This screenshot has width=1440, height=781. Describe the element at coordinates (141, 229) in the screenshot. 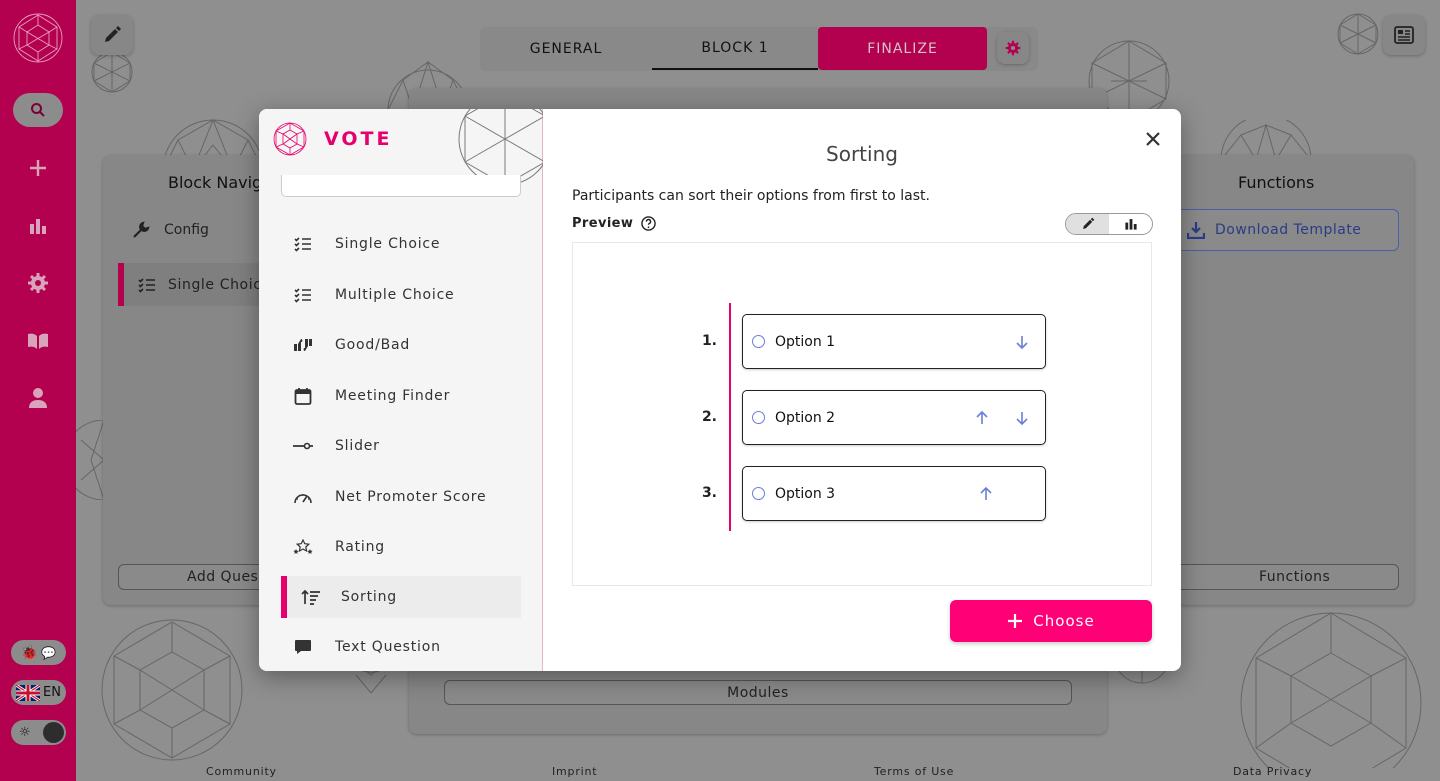

I see `wrench-icon` at that location.